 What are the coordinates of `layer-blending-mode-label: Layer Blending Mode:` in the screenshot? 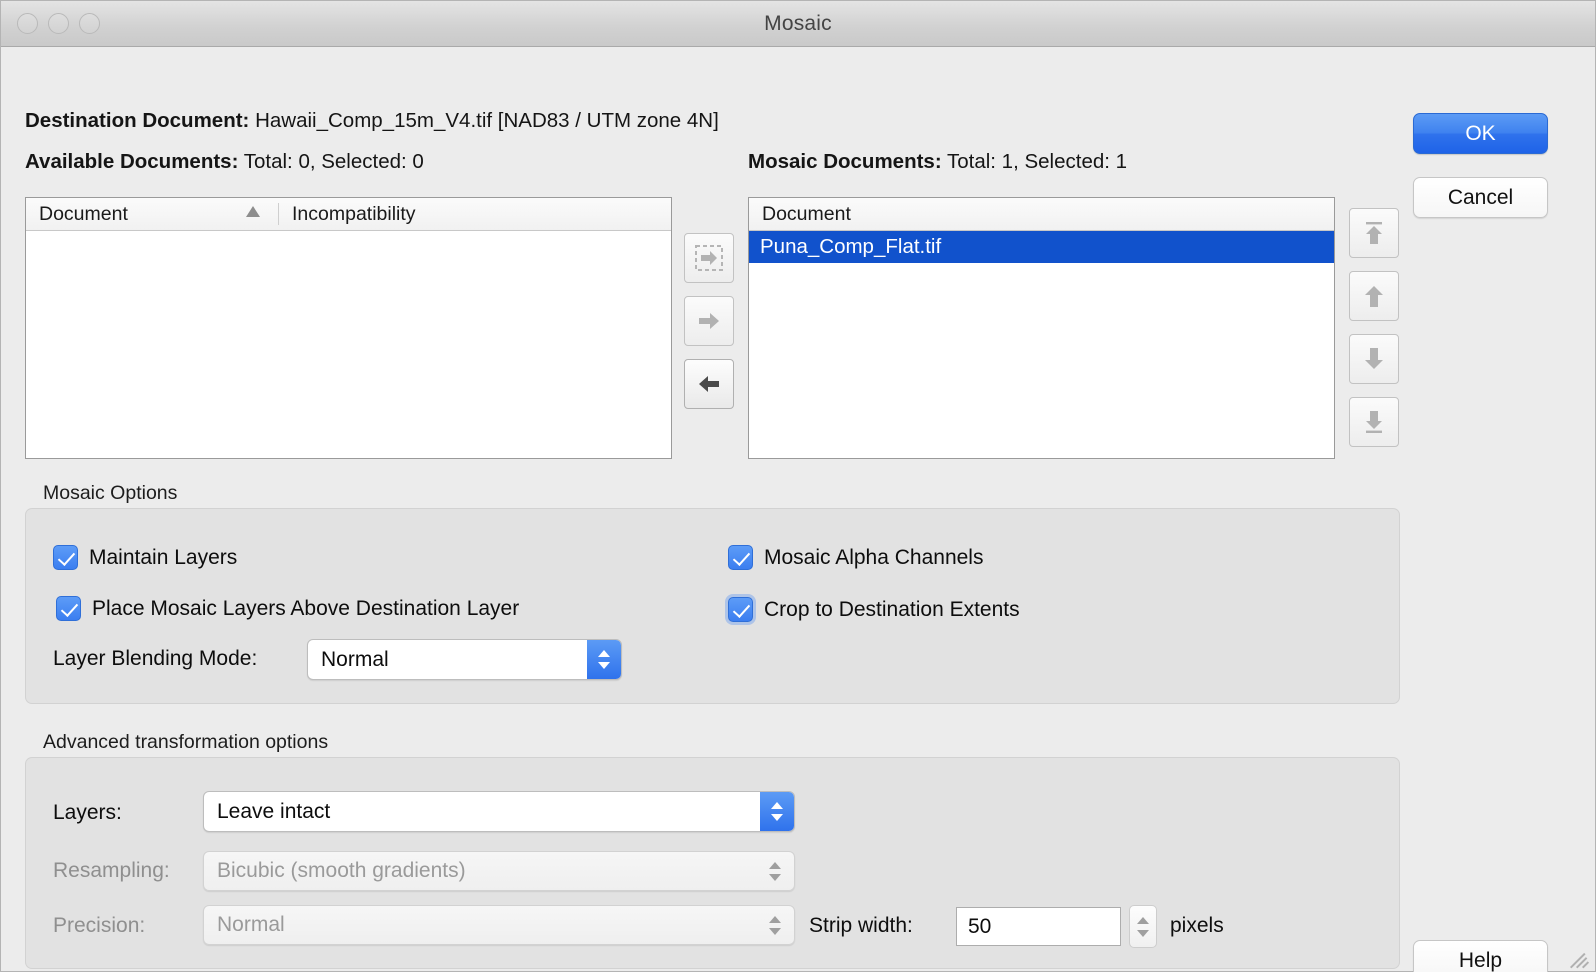 It's located at (155, 658).